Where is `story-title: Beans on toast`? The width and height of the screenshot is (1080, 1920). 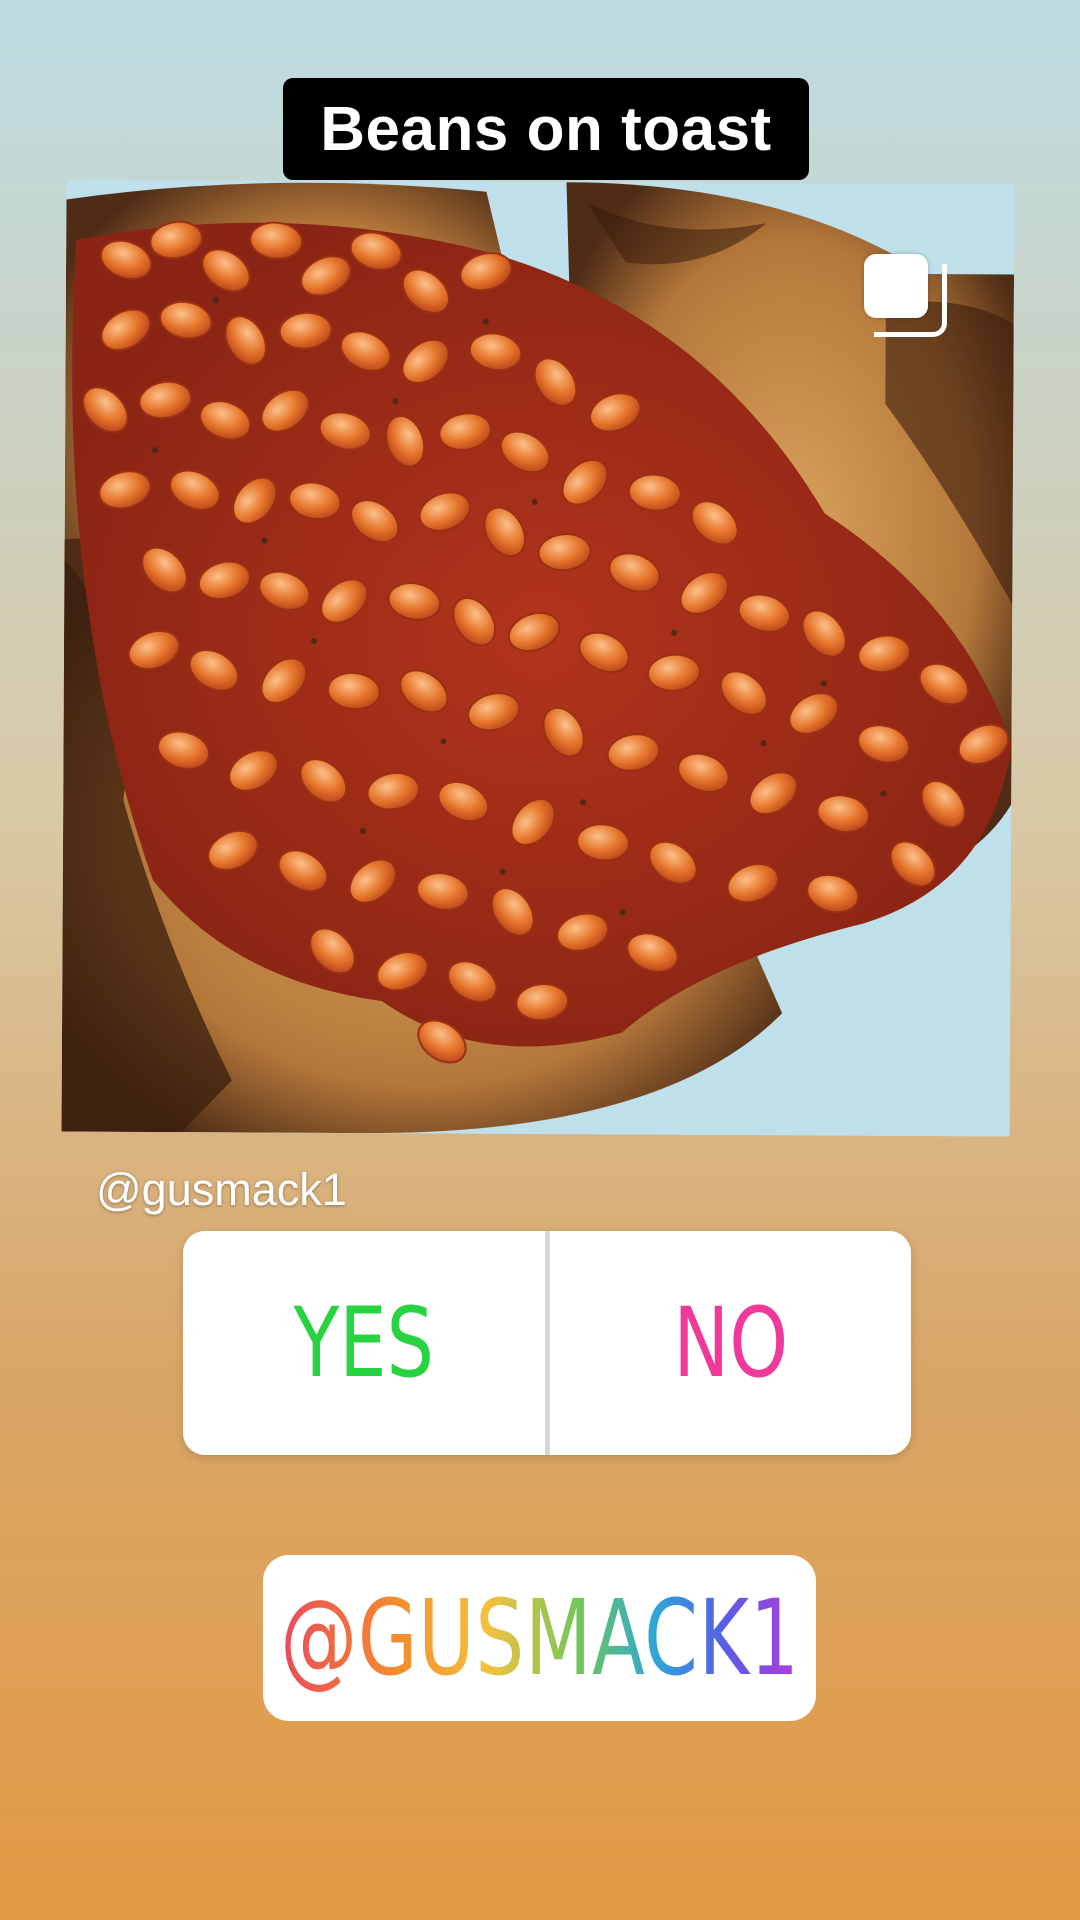
story-title: Beans on toast is located at coordinates (546, 129).